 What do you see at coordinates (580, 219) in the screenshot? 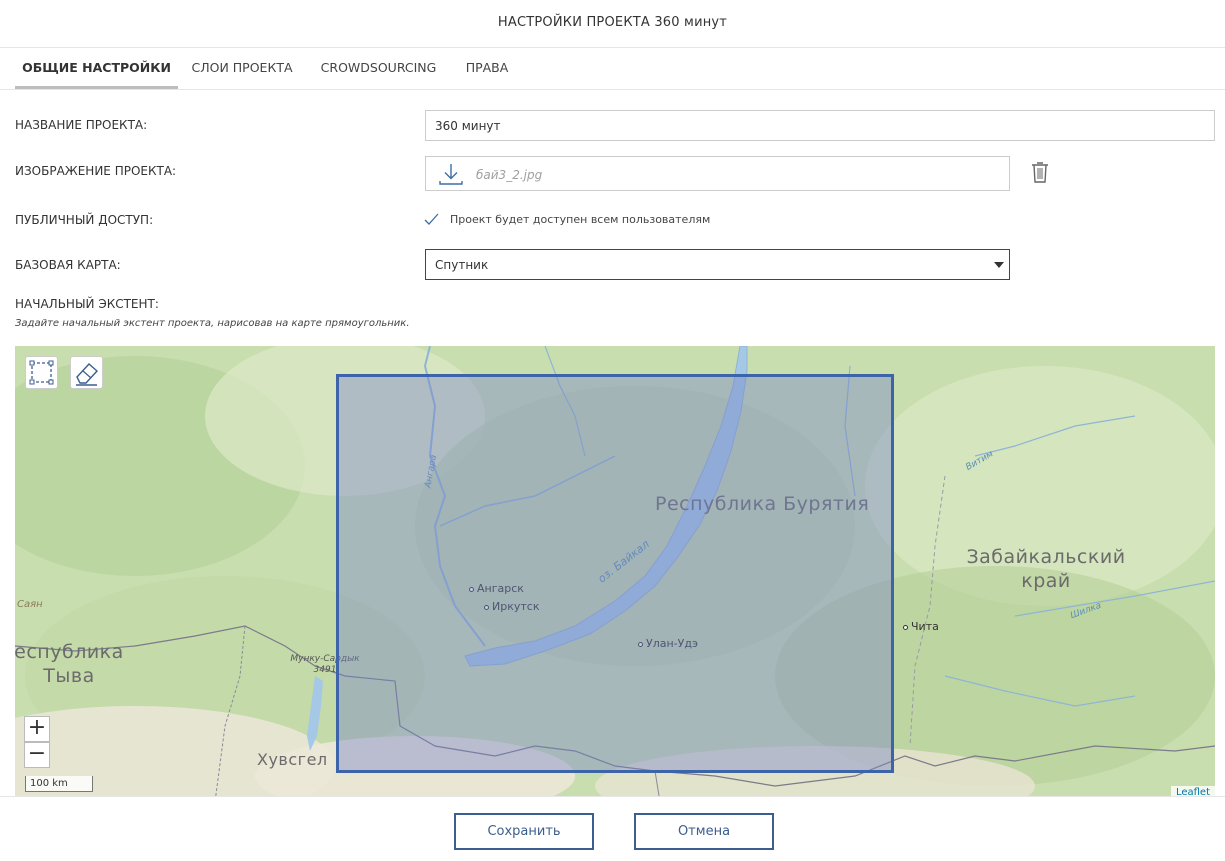
I see `public-access-text: Проект будет доступен всем пользователям` at bounding box center [580, 219].